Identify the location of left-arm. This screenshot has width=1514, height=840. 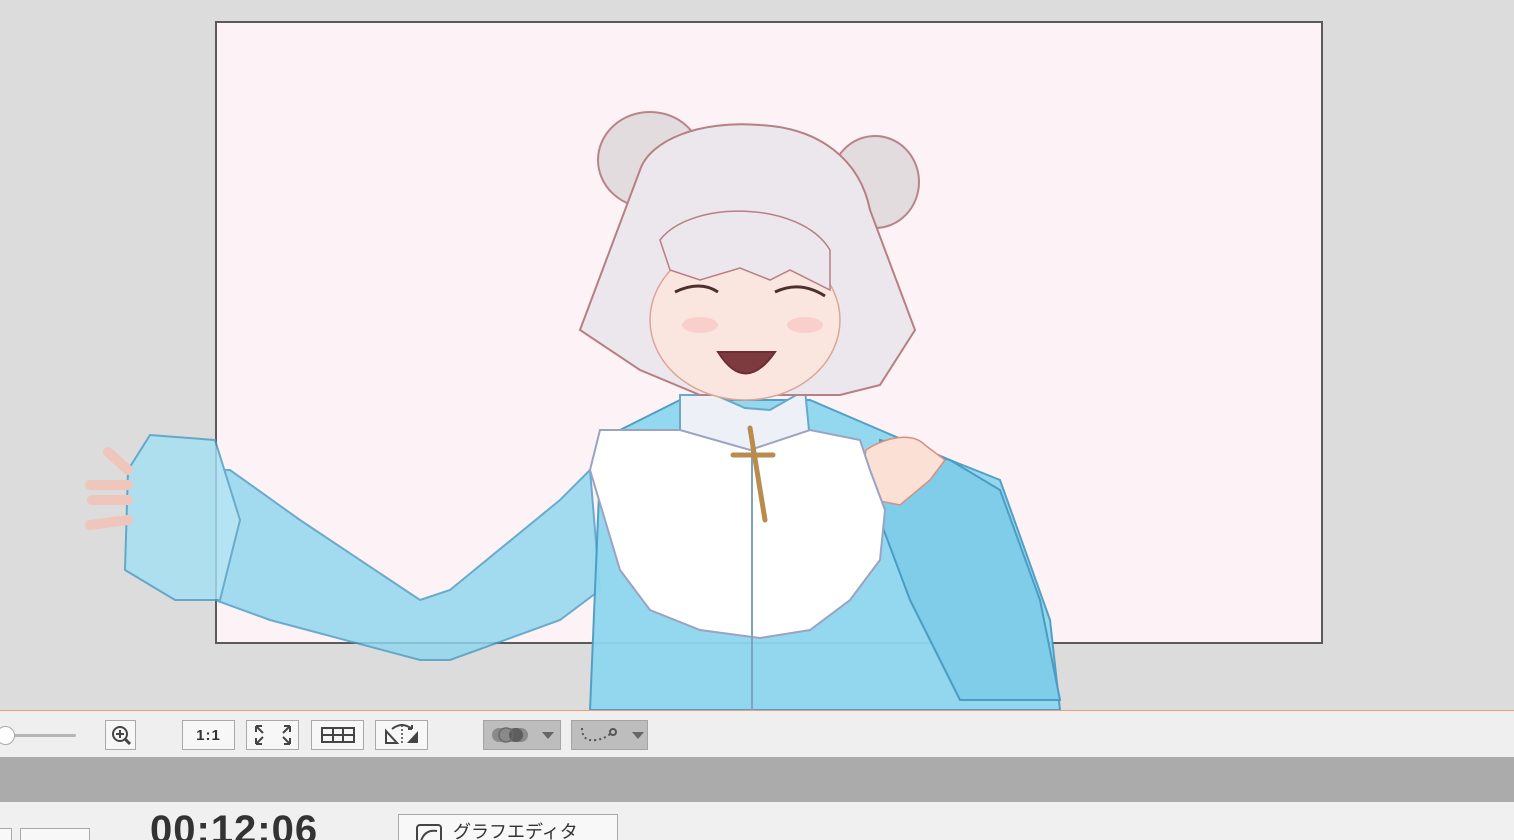
(343, 547).